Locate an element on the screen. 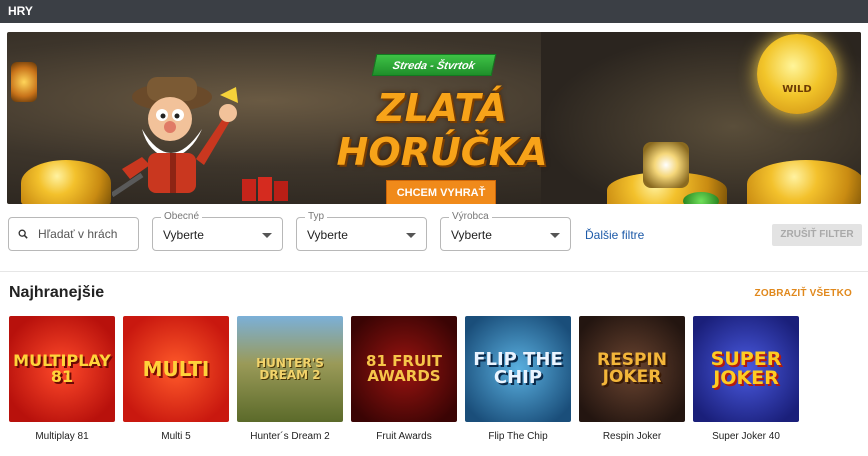 This screenshot has height=456, width=868. game-art-text: HUNTER'S DREAM 2 is located at coordinates (290, 369).